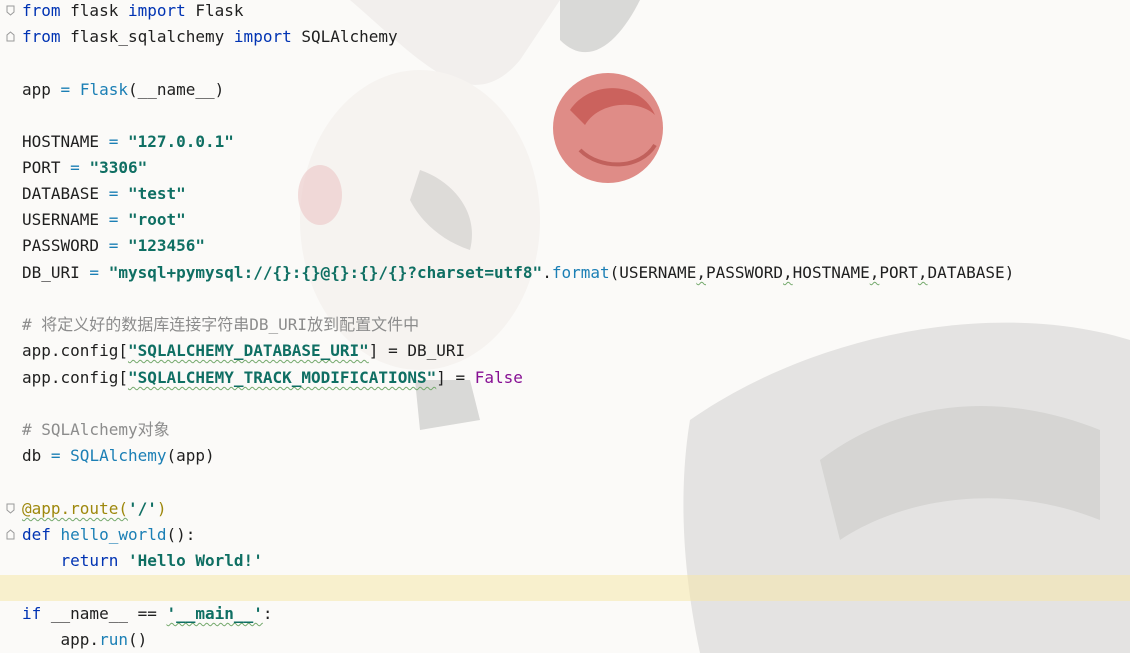 The height and width of the screenshot is (653, 1130). Describe the element at coordinates (267, 613) in the screenshot. I see `code-token: :` at that location.